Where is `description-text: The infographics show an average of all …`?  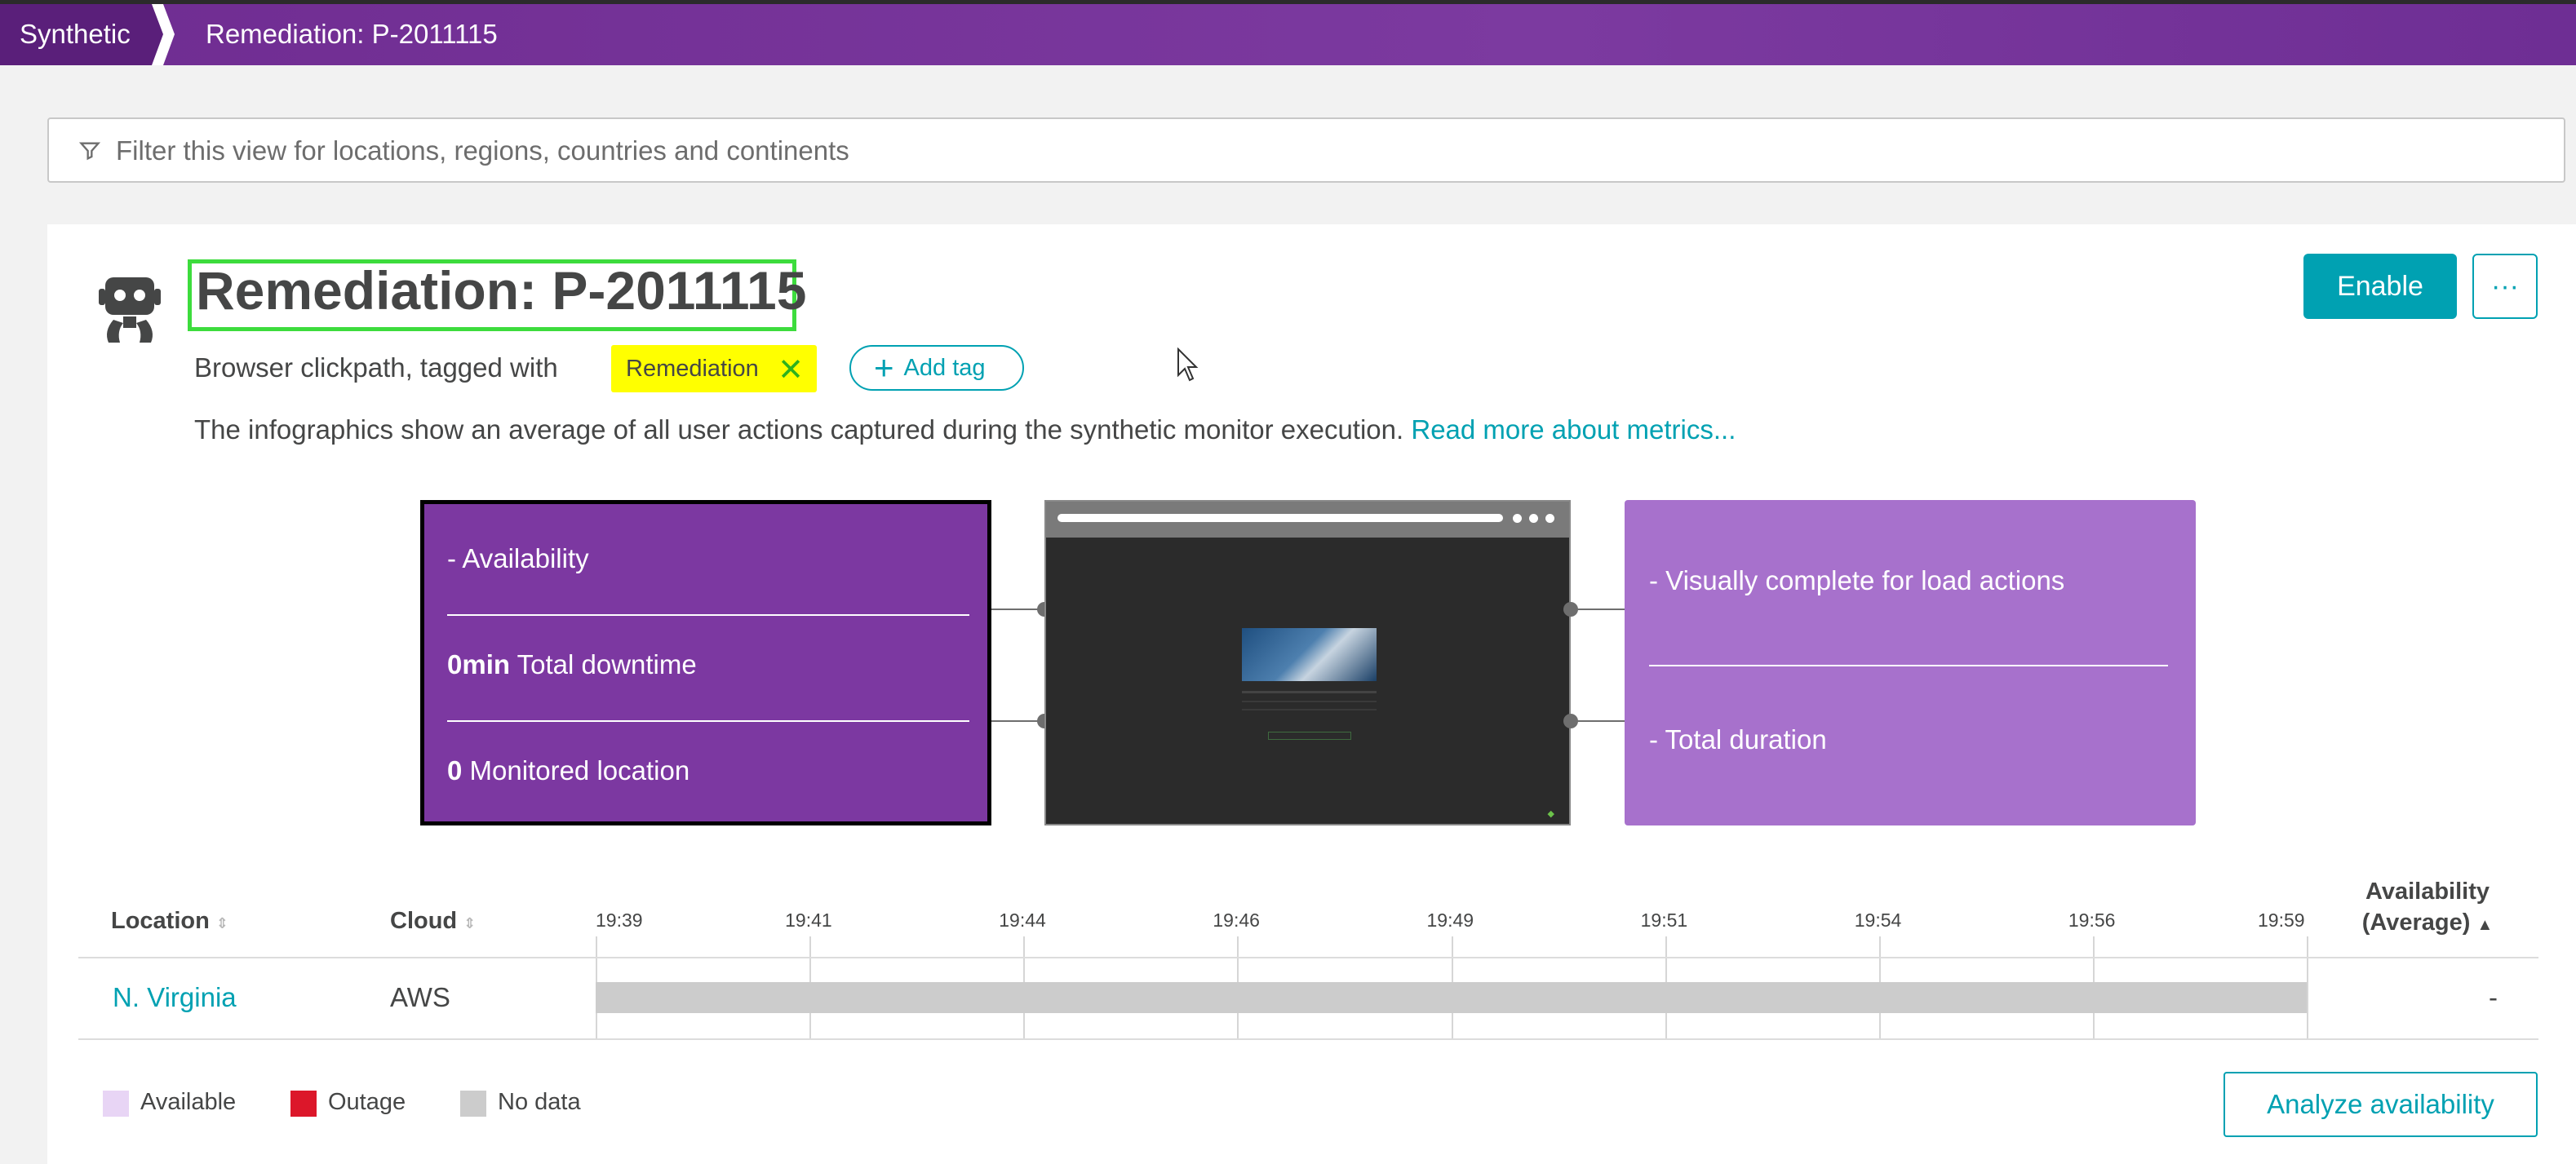
description-text: The infographics show an average of all … is located at coordinates (799, 429).